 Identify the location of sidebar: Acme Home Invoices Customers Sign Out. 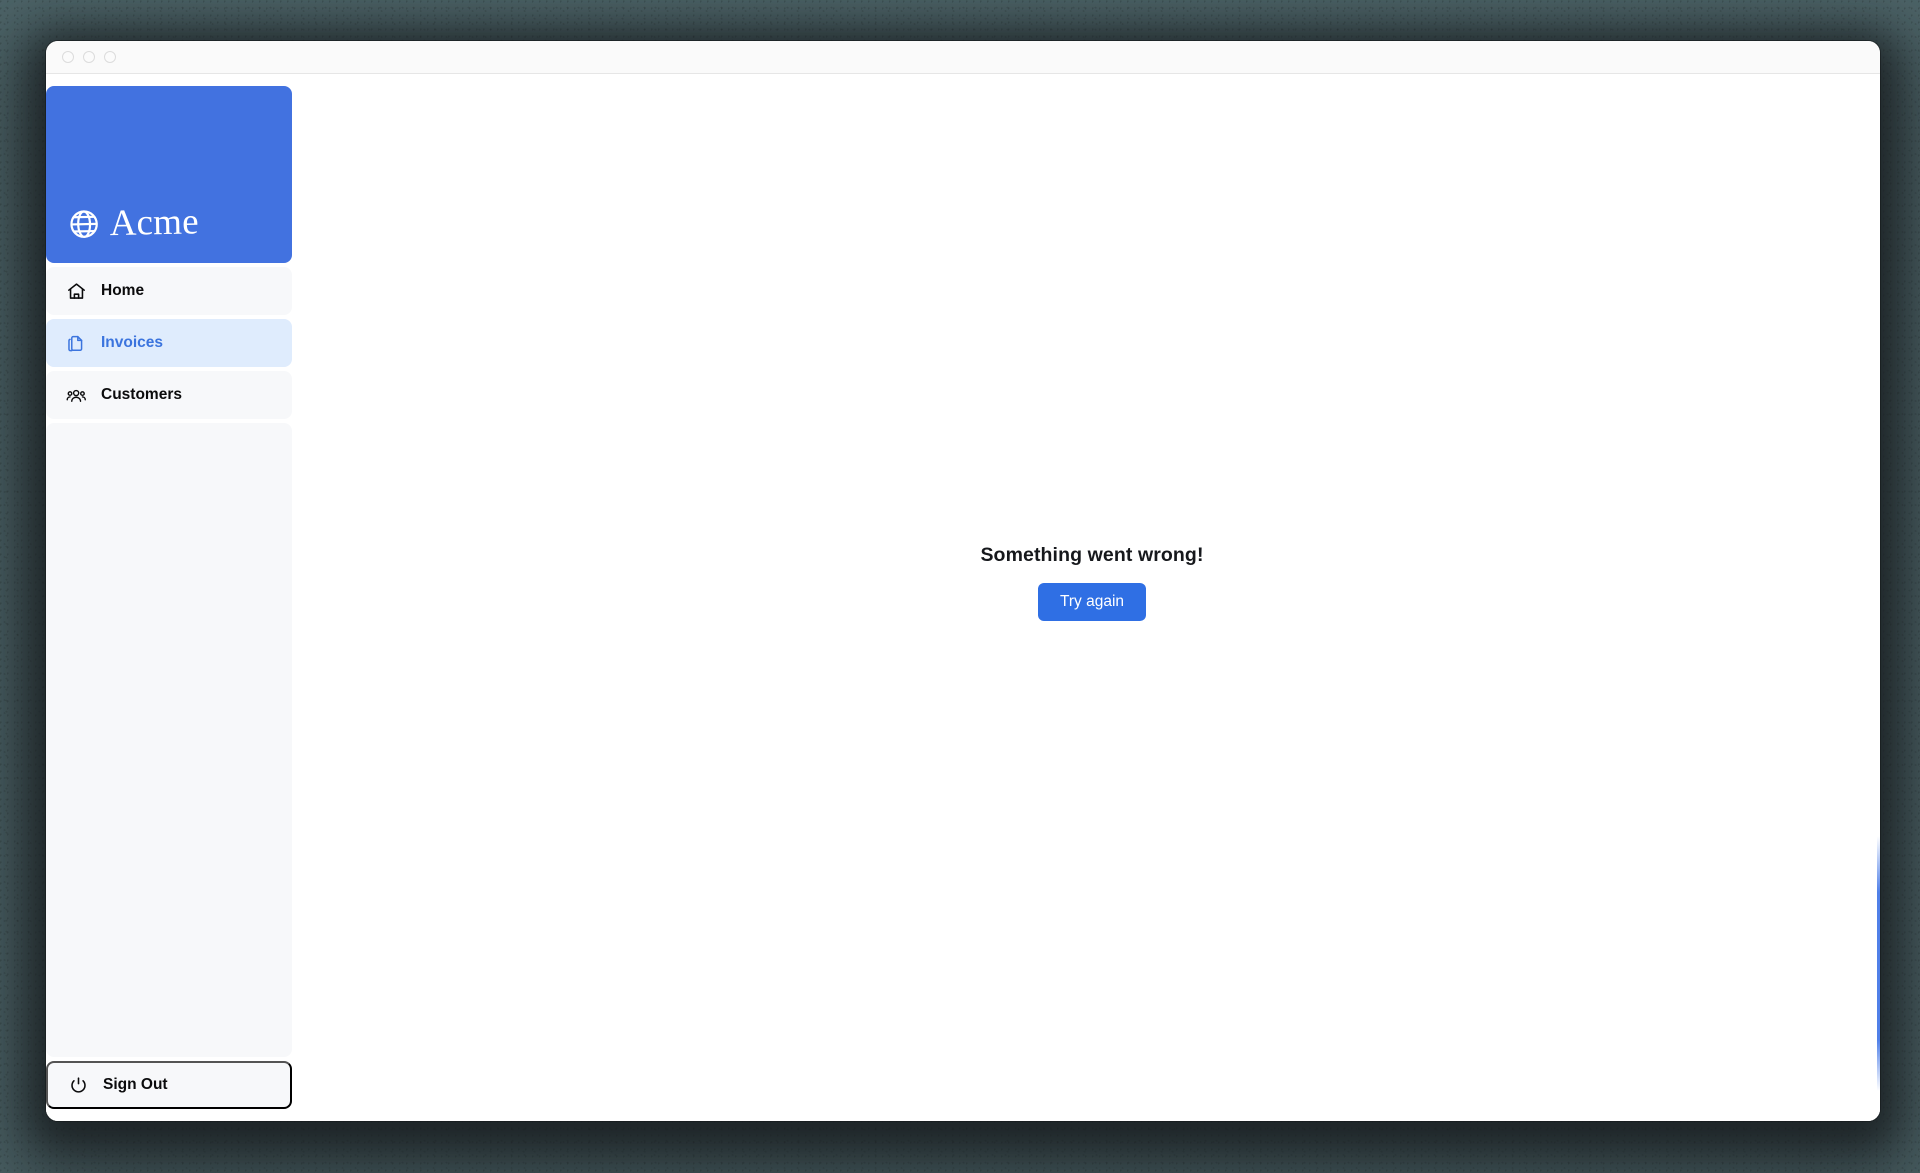
(175, 597).